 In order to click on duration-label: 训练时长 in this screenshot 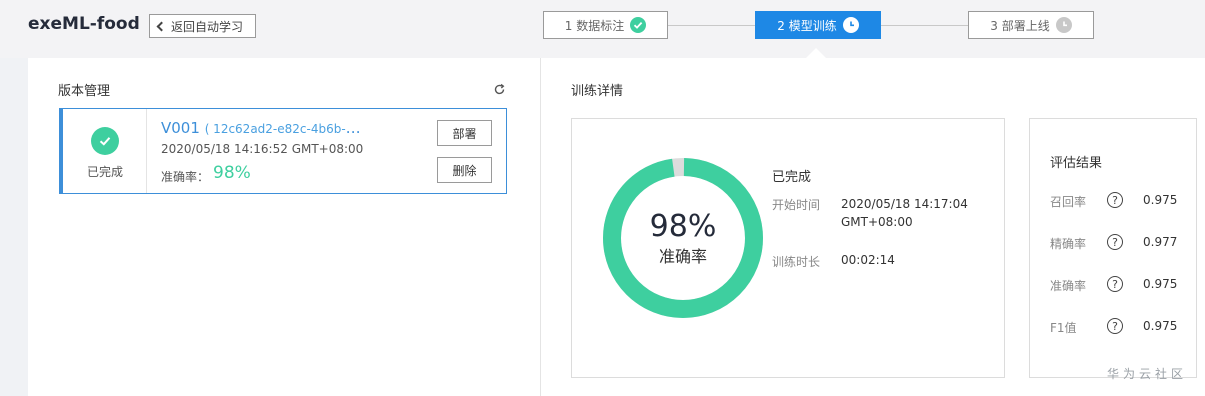, I will do `click(796, 262)`.